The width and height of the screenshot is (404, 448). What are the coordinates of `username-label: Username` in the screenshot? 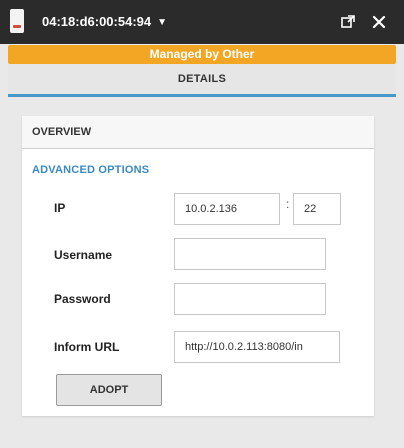 It's located at (83, 255).